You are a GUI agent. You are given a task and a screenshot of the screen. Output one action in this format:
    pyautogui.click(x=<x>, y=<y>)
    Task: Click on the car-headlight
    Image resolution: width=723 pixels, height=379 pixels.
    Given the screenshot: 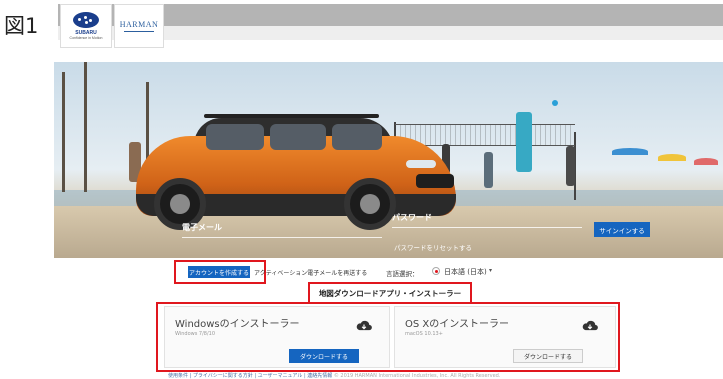 What is the action you would take?
    pyautogui.click(x=421, y=164)
    